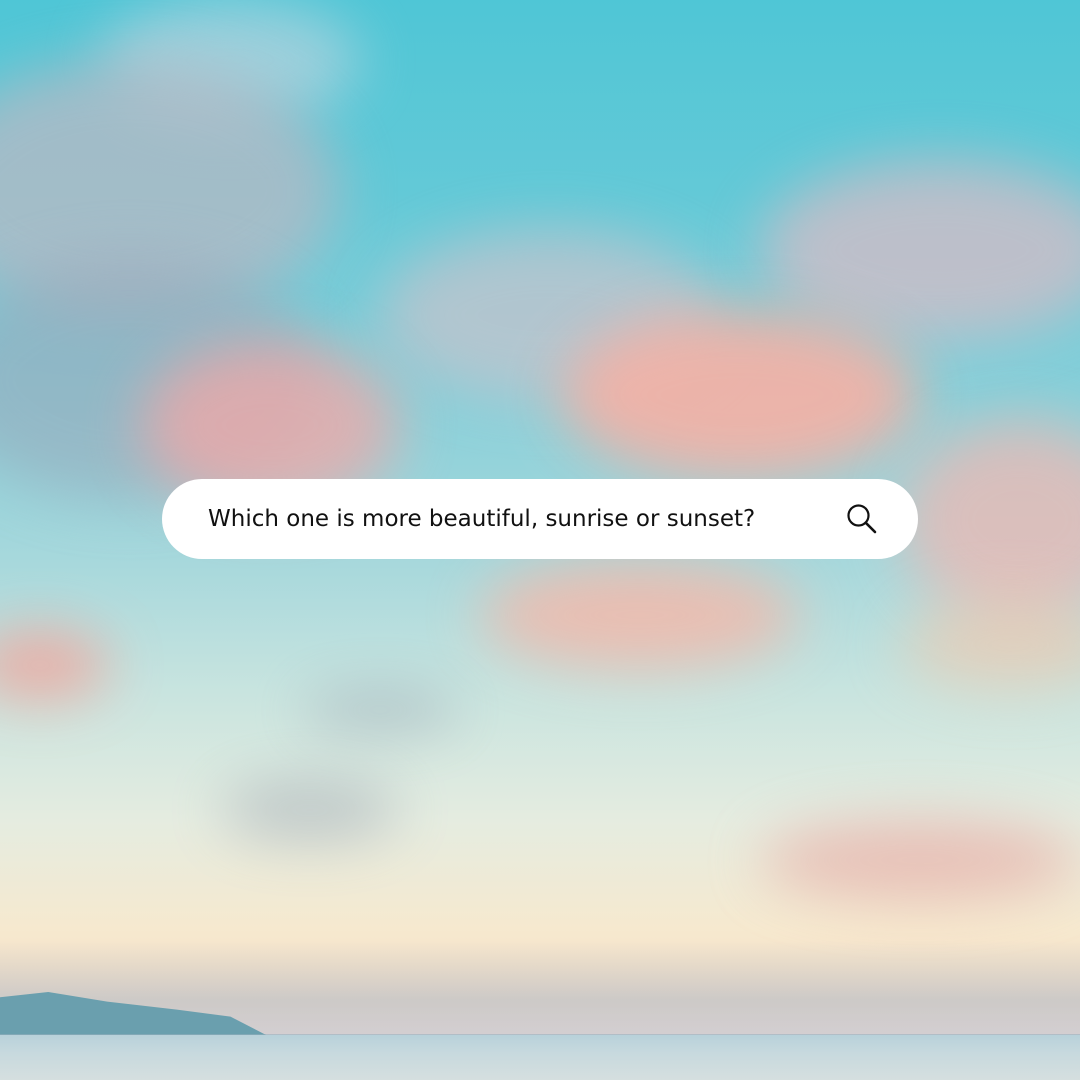 This screenshot has width=1080, height=1080. I want to click on sea, so click(540, 1057).